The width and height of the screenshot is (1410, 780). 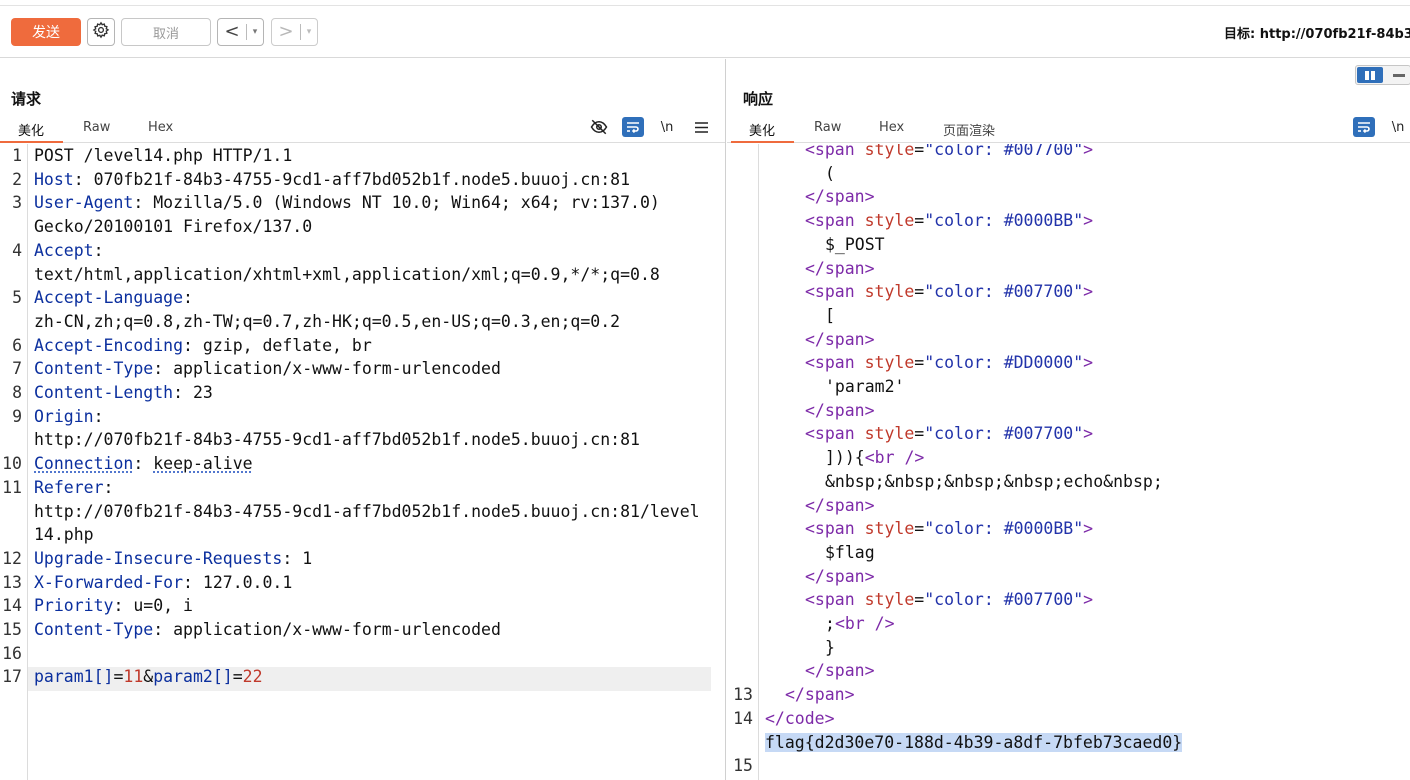 What do you see at coordinates (309, 32) in the screenshot?
I see `forward-history-dropdown: ▾` at bounding box center [309, 32].